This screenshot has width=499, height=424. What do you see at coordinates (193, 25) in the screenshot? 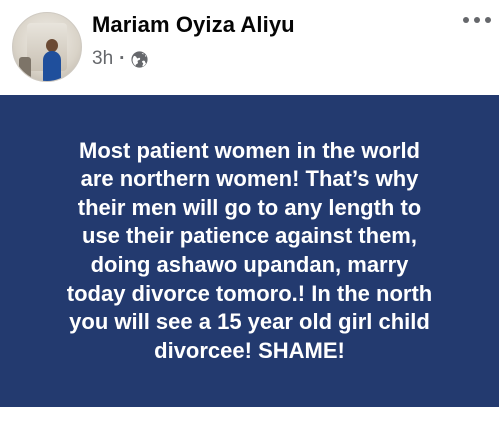
I see `author-name-link: Mariam Oyiza Aliyu` at bounding box center [193, 25].